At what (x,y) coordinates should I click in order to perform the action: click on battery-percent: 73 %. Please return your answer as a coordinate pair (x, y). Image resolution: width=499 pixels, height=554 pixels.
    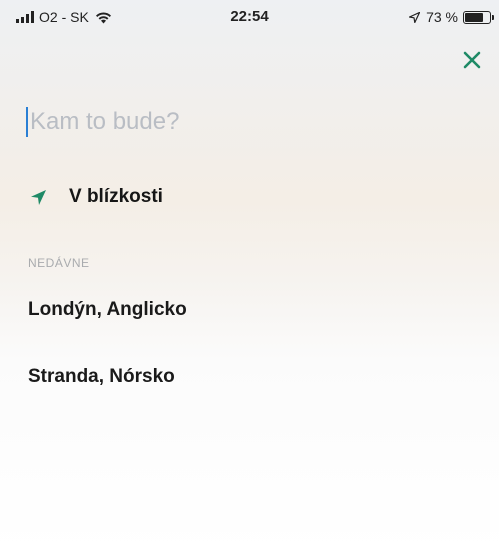
    Looking at the image, I should click on (442, 17).